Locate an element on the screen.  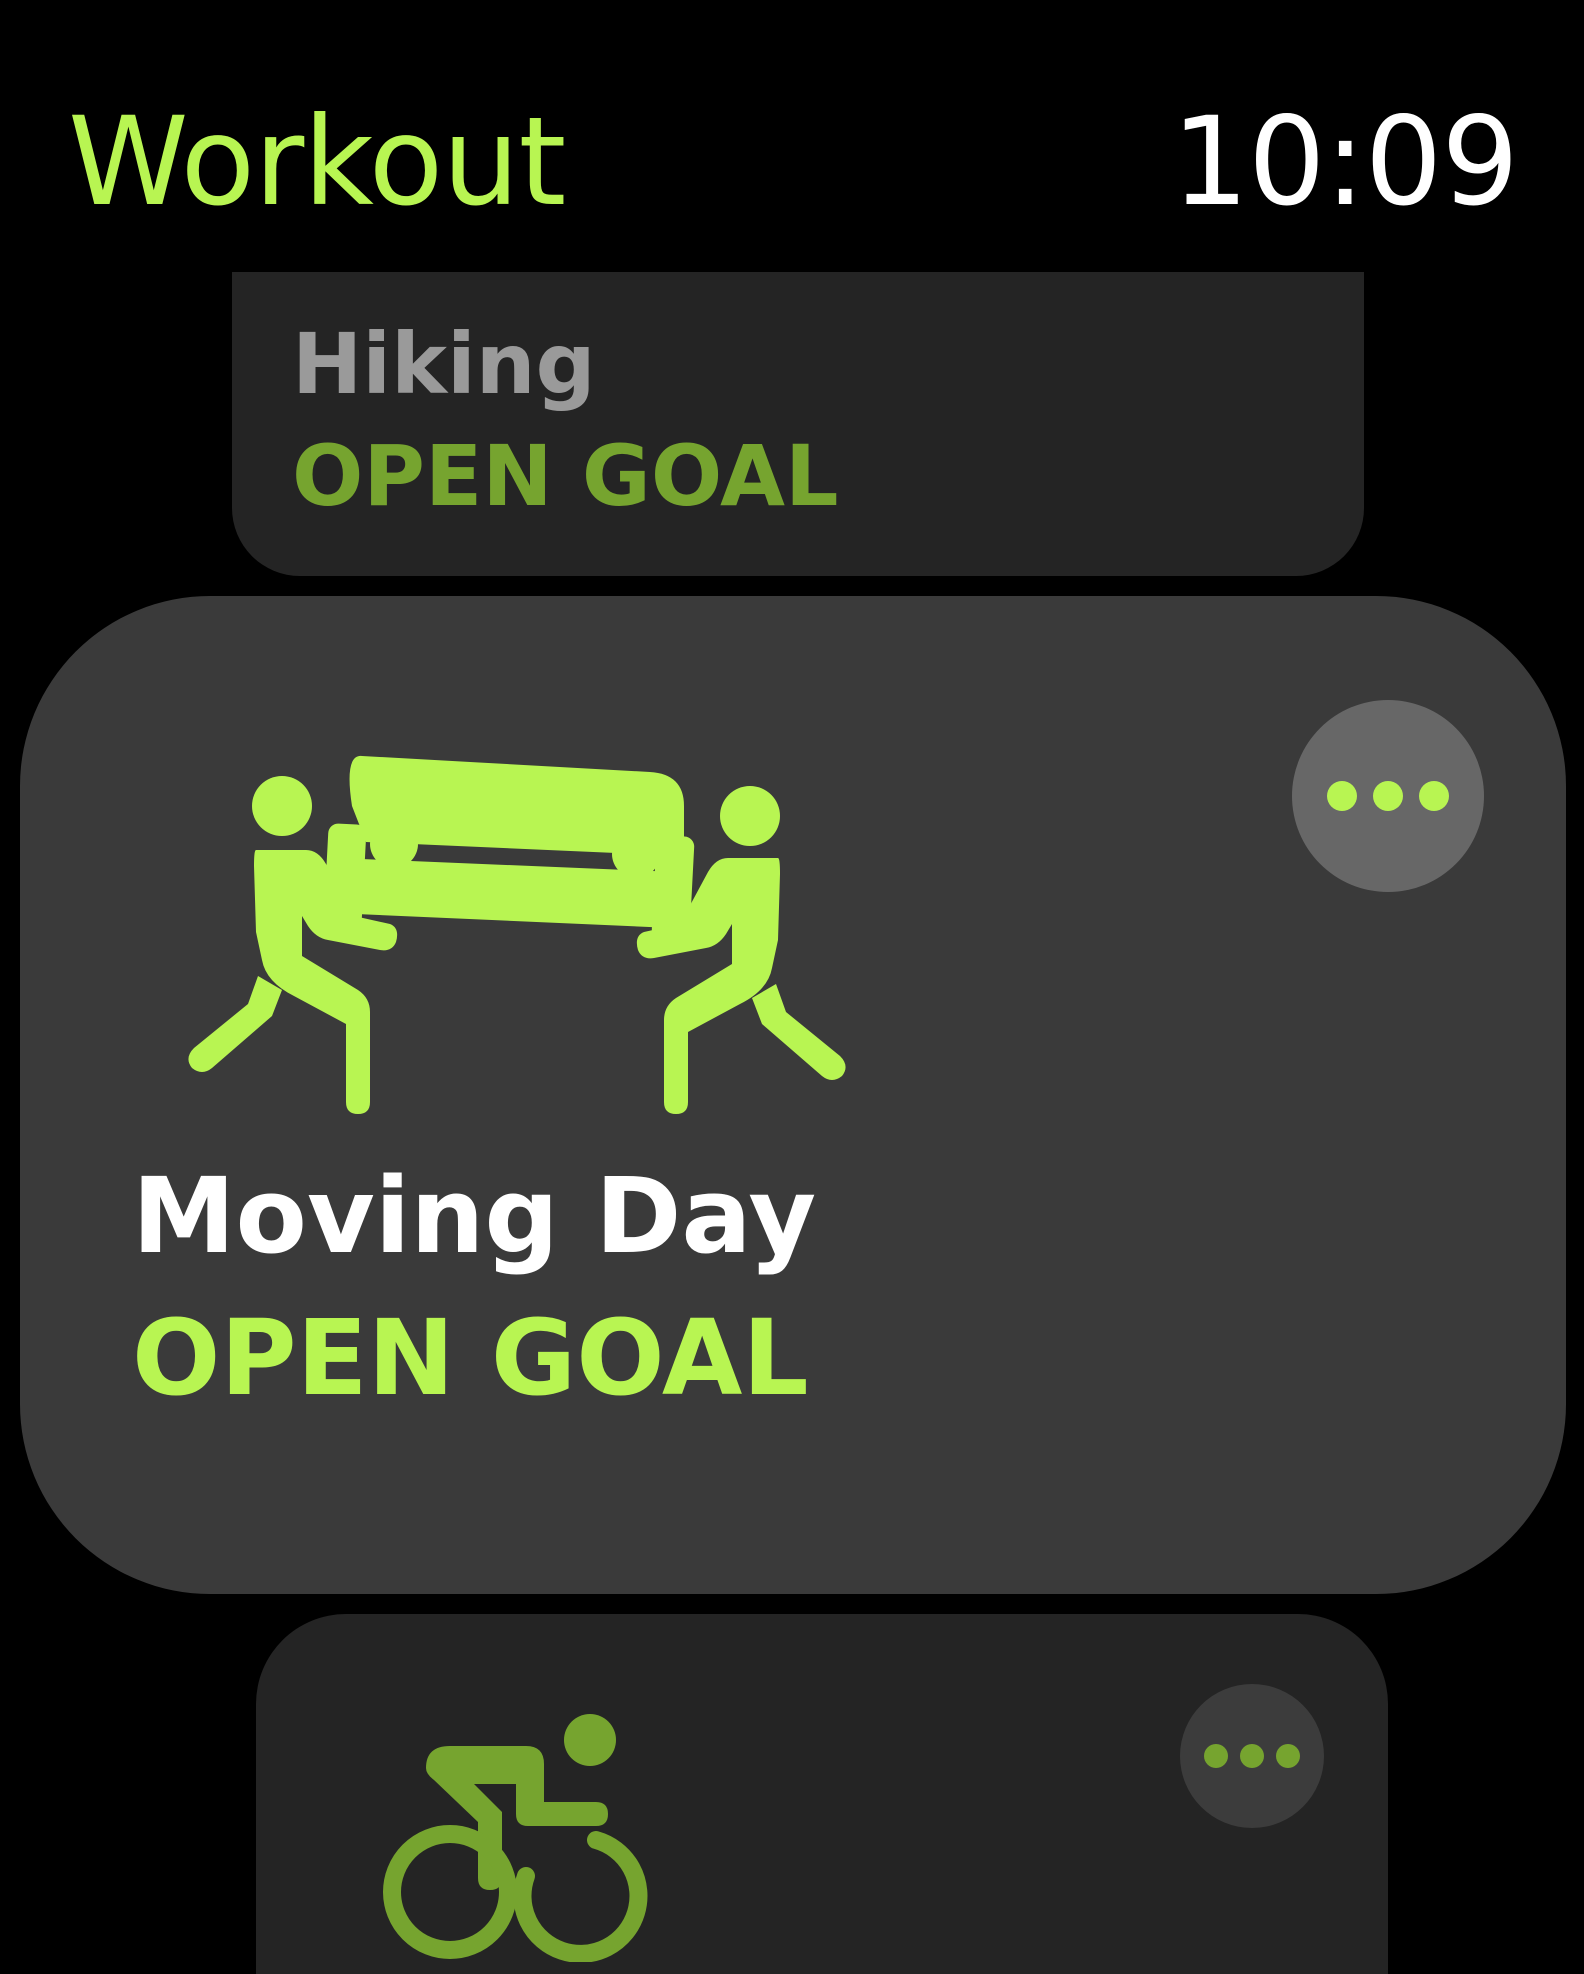
workout-card-hiking: Hiking OPEN GOAL is located at coordinates (798, 424).